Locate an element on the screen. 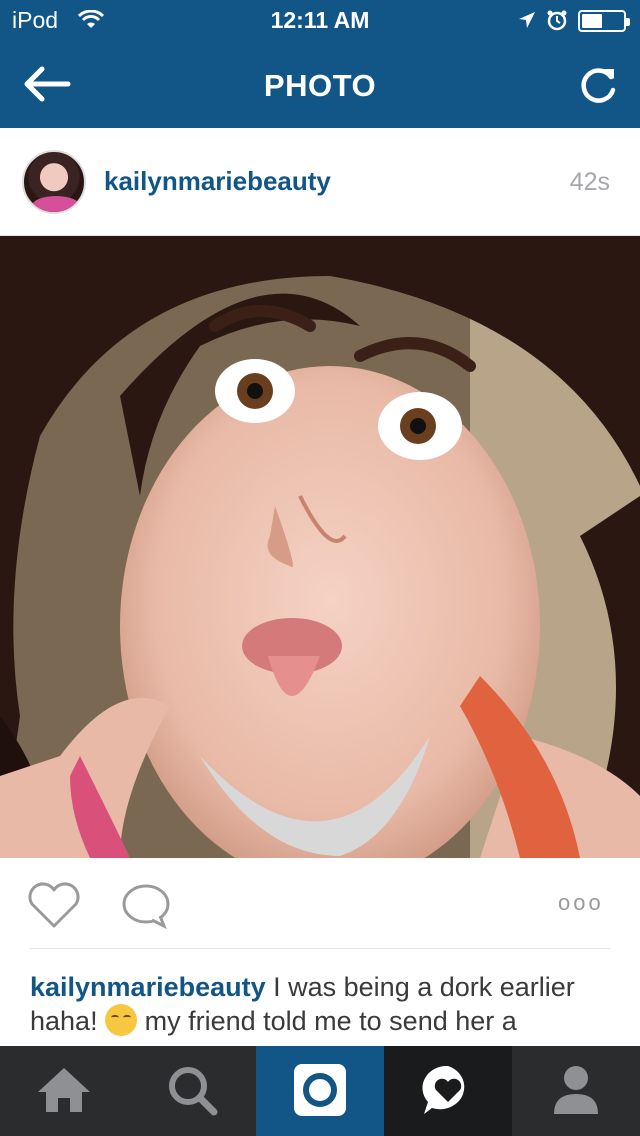 This screenshot has width=640, height=1136. refresh-icon is located at coordinates (599, 85).